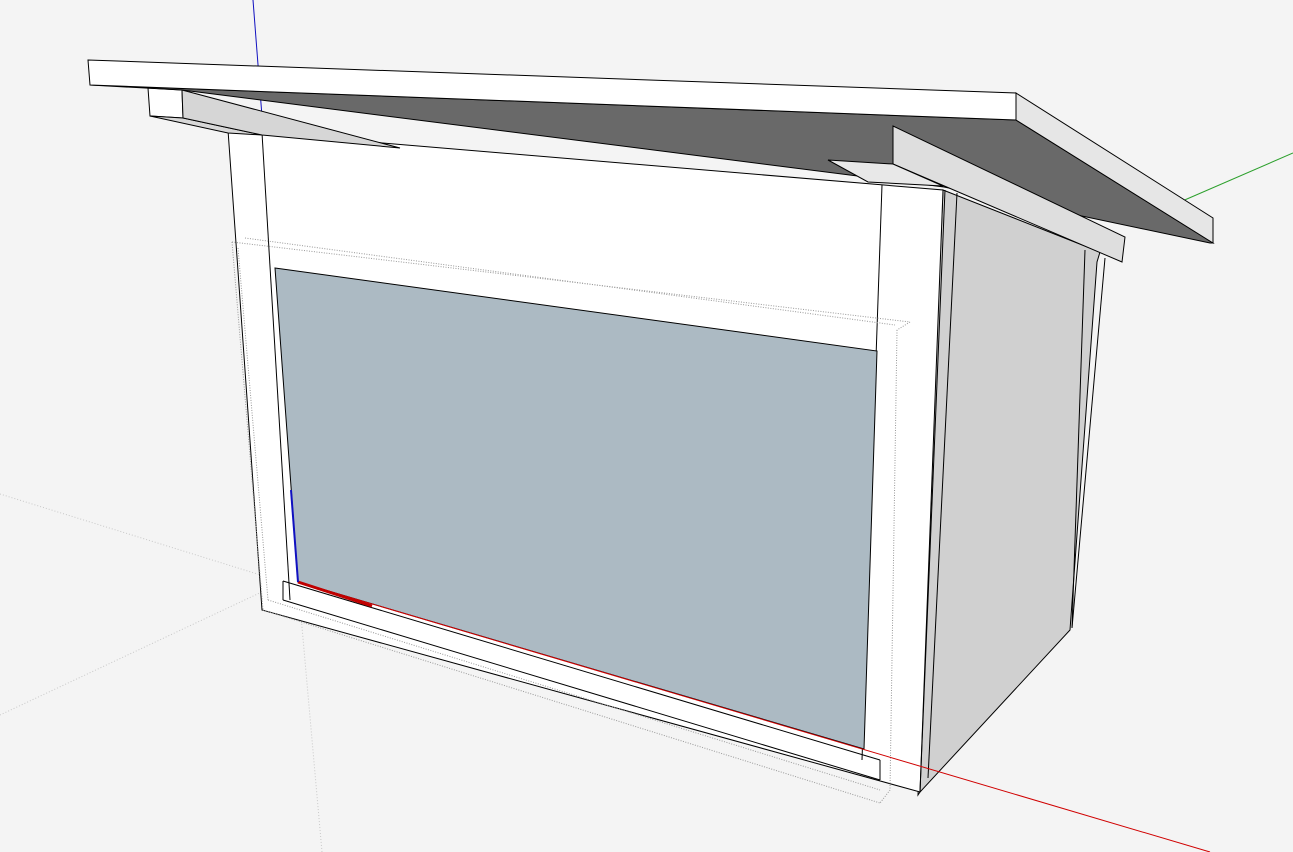 The height and width of the screenshot is (852, 1293). Describe the element at coordinates (165, 103) in the screenshot. I see `roof-block-left` at that location.